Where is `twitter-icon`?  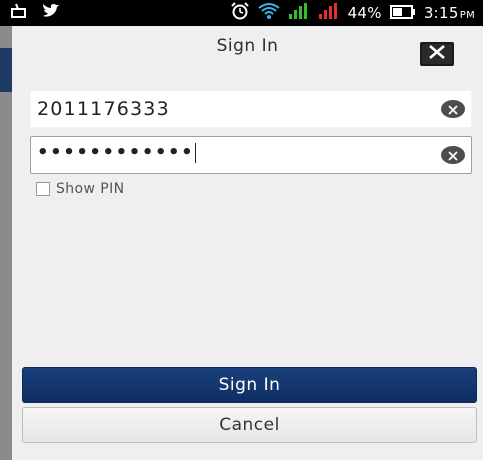 twitter-icon is located at coordinates (51, 13).